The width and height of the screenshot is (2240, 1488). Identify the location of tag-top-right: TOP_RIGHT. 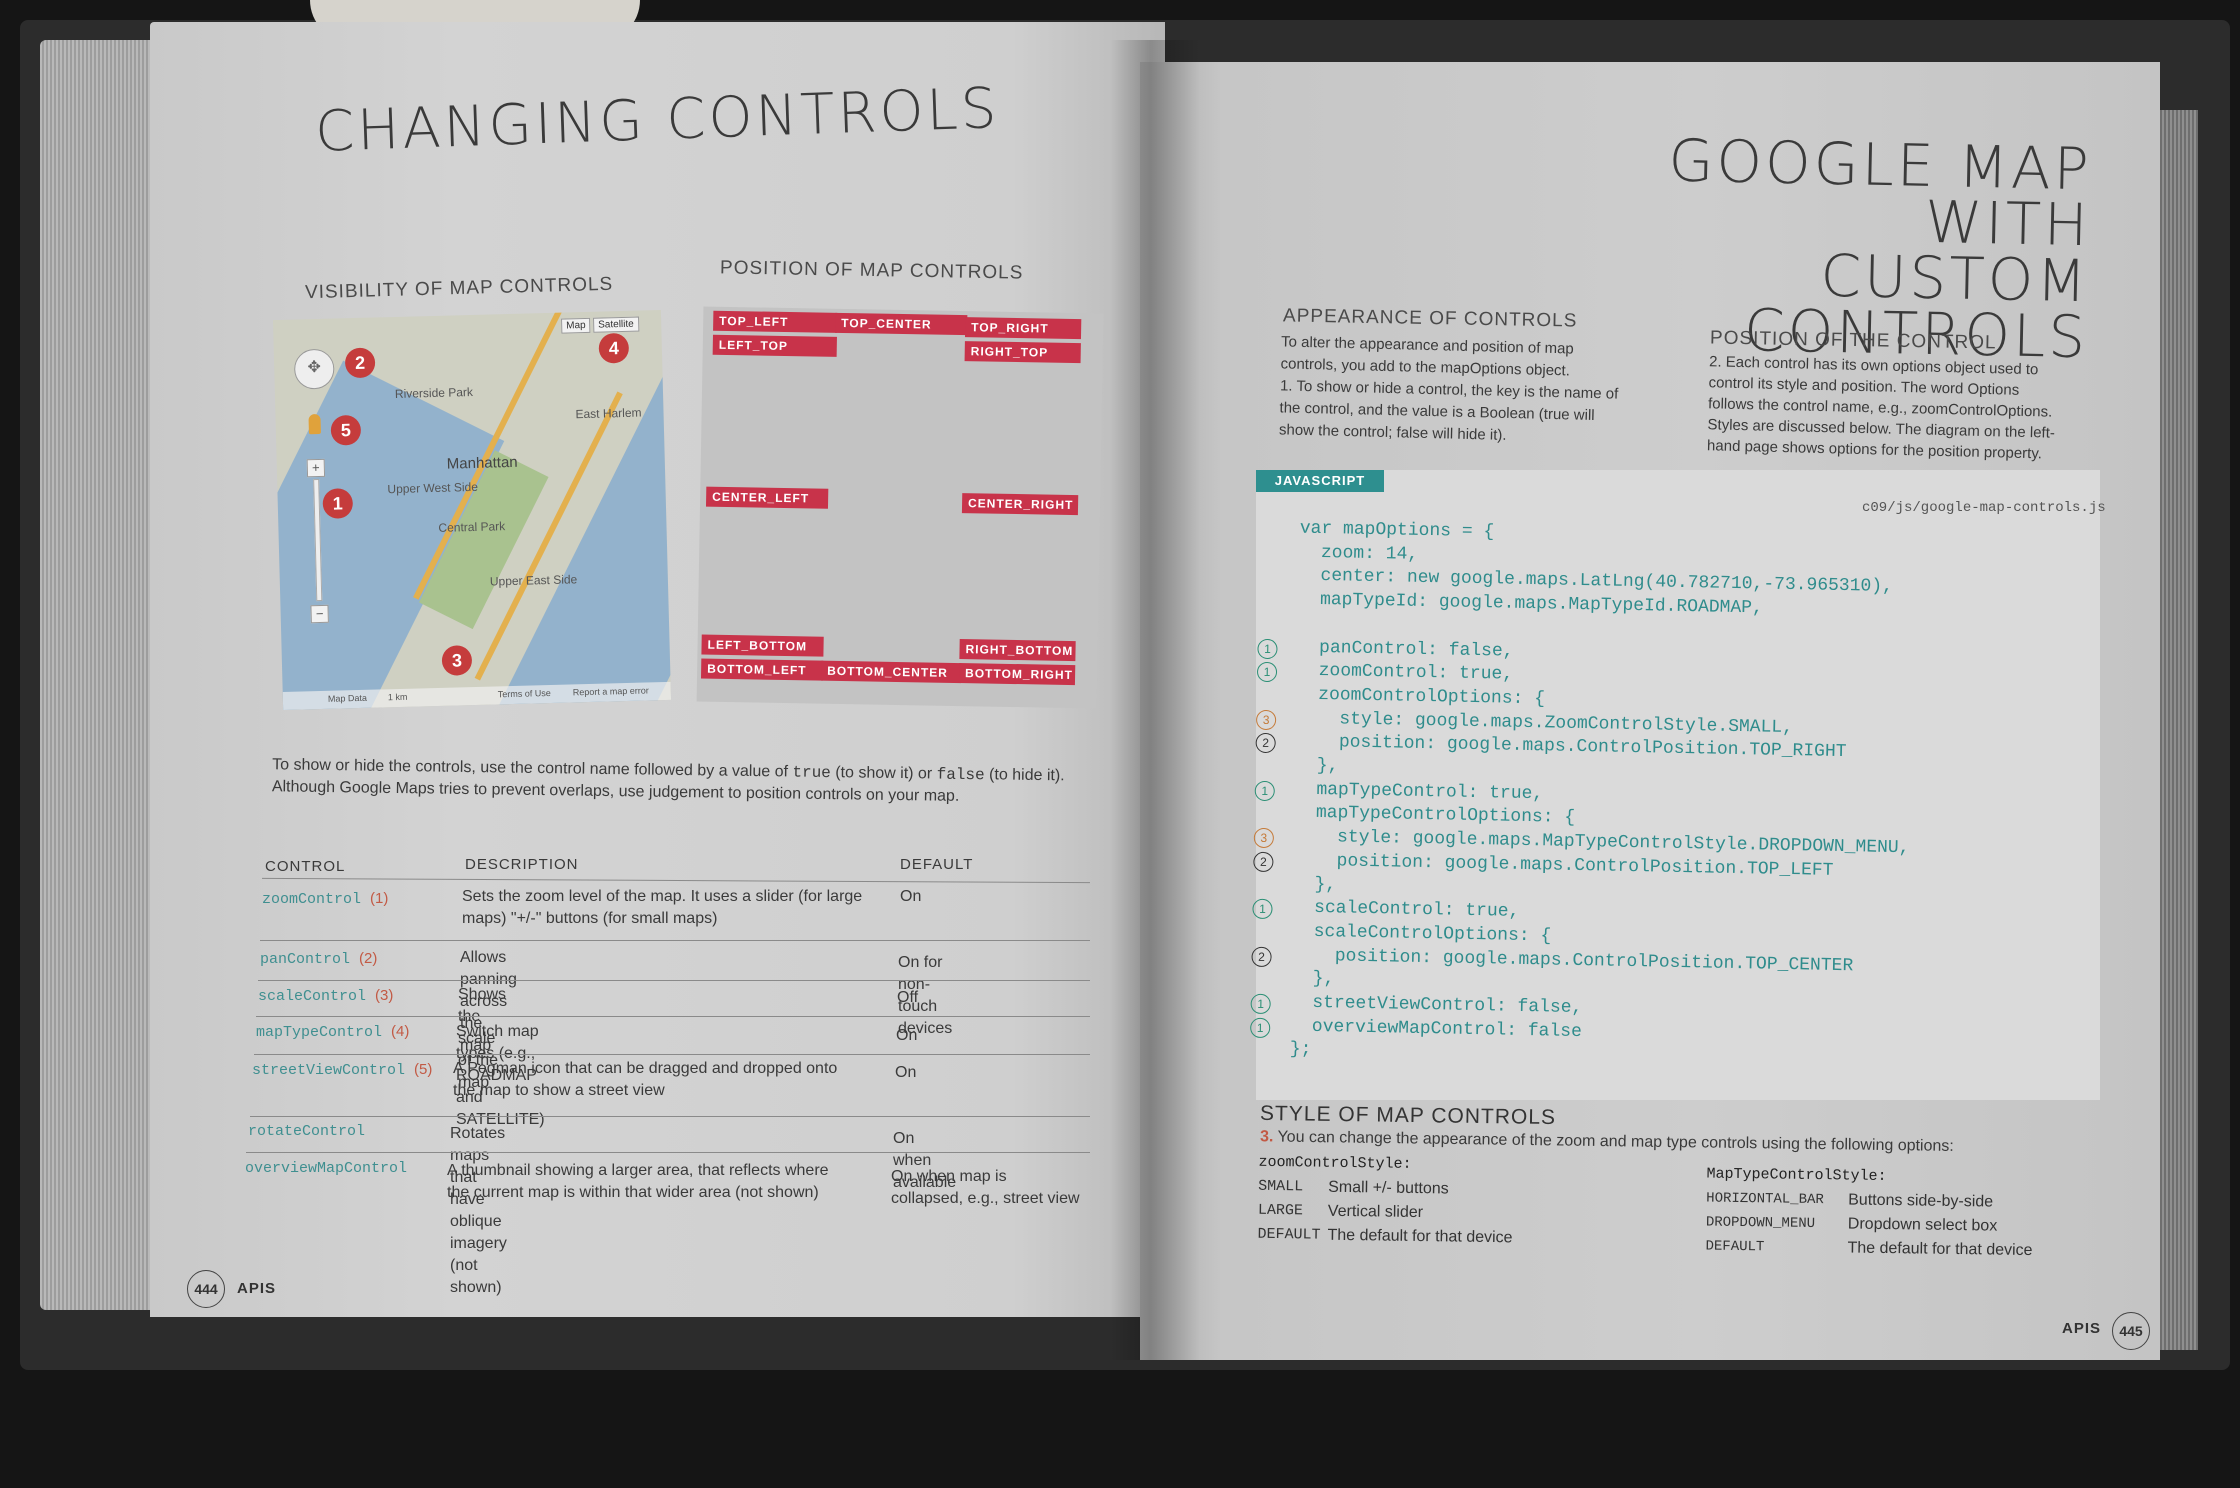
(1023, 328).